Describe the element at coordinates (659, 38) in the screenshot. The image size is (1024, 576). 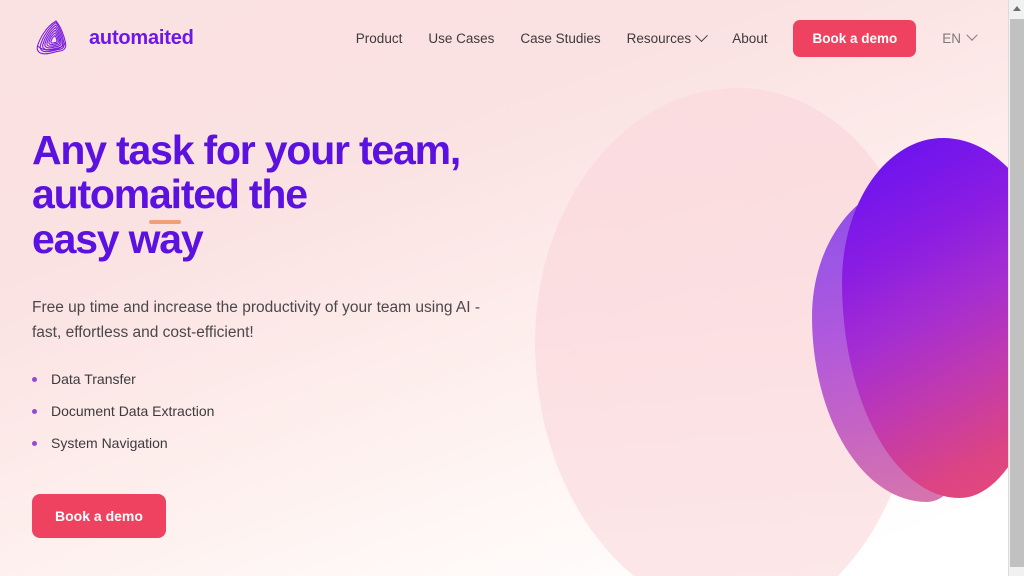
I see `nav-item-resources-label: Resources` at that location.